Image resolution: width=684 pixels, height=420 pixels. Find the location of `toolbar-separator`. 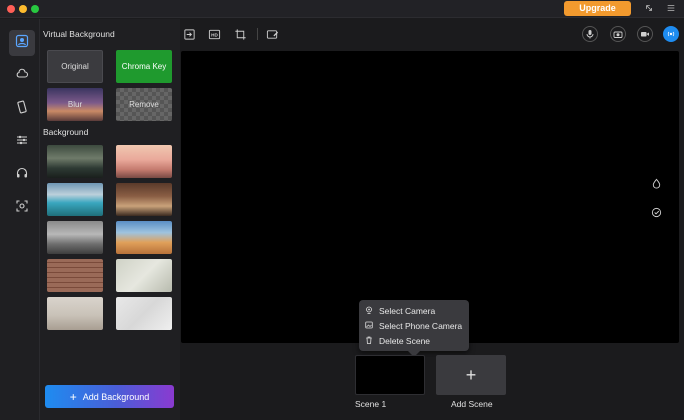

toolbar-separator is located at coordinates (257, 34).